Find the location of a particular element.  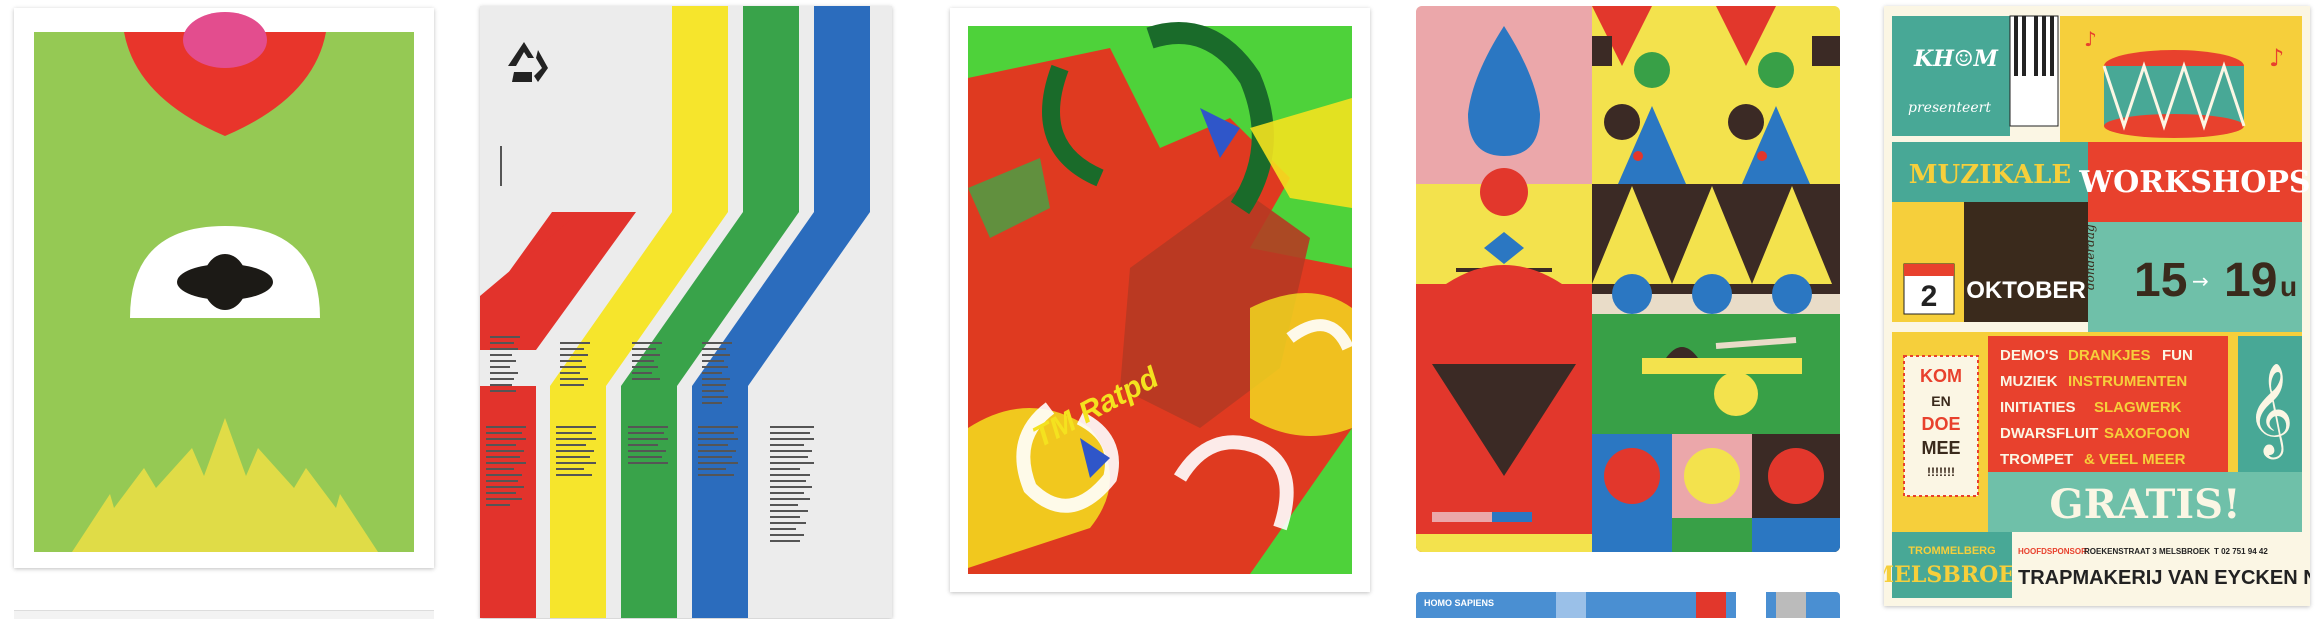

ratpd-artwork: TM Ratpd is located at coordinates (1161, 298).